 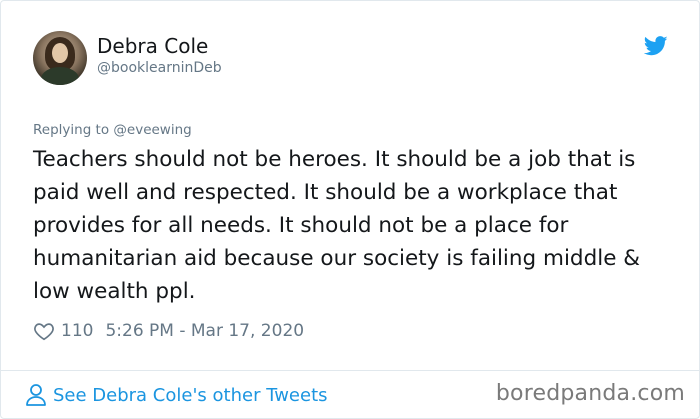 I want to click on see-other-tweets-label: See Debra Cole's other Tweets, so click(x=190, y=395).